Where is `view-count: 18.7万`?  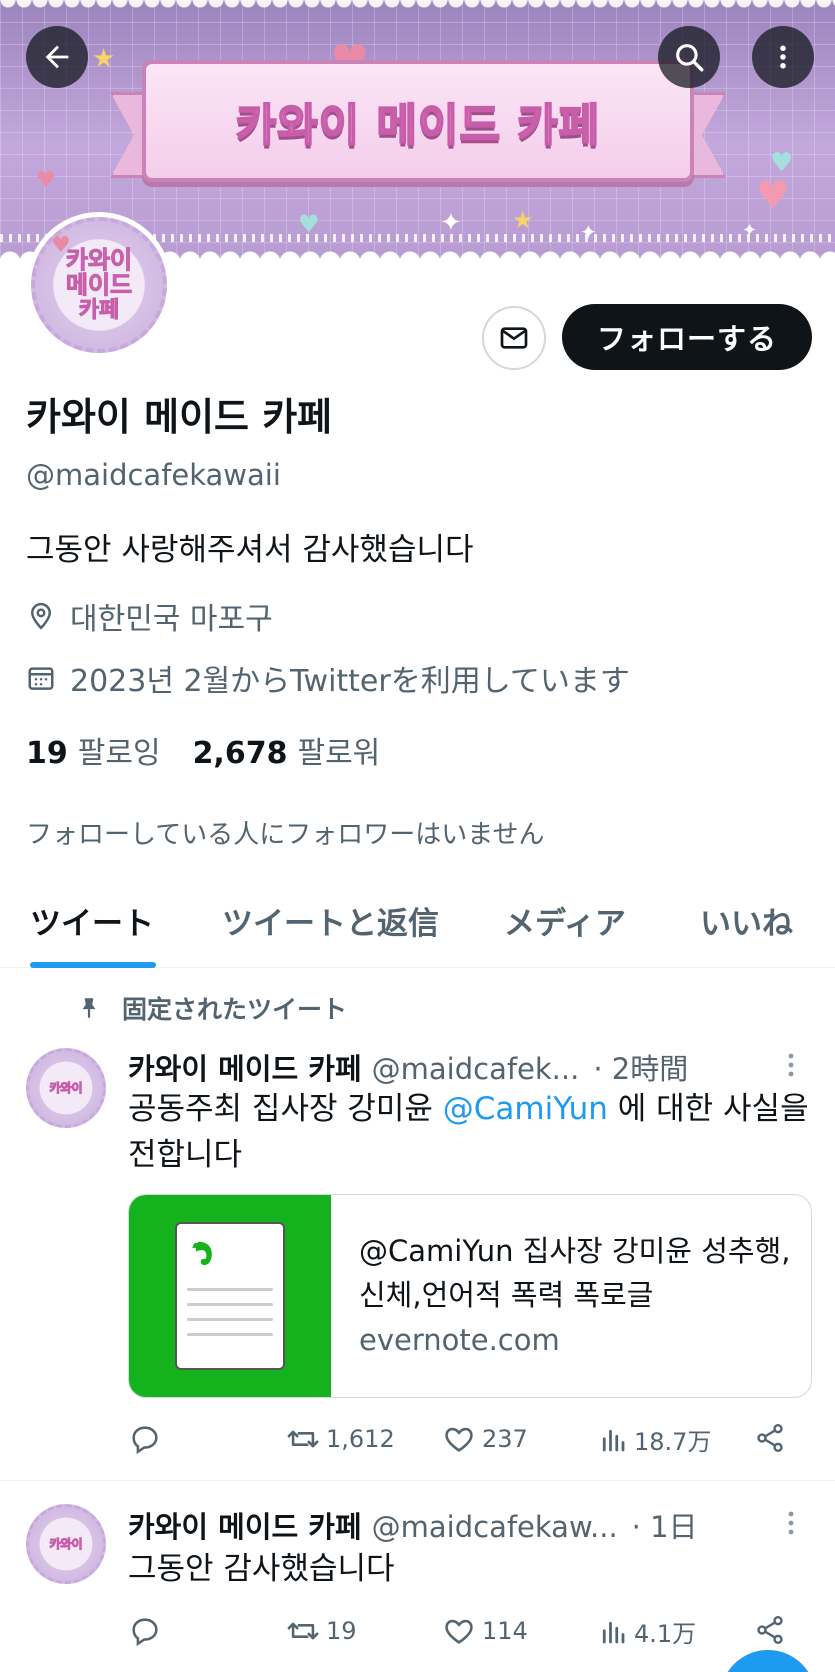
view-count: 18.7万 is located at coordinates (673, 1442).